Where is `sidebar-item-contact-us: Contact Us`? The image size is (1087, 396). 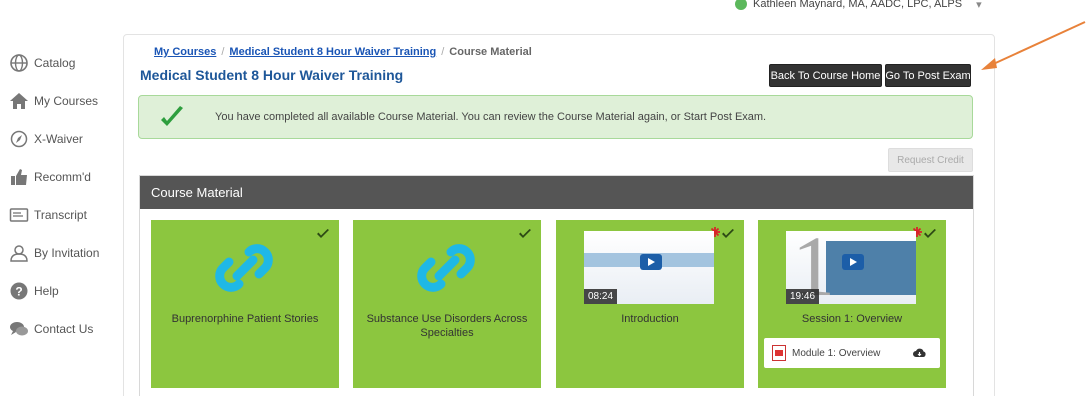 sidebar-item-contact-us: Contact Us is located at coordinates (50, 329).